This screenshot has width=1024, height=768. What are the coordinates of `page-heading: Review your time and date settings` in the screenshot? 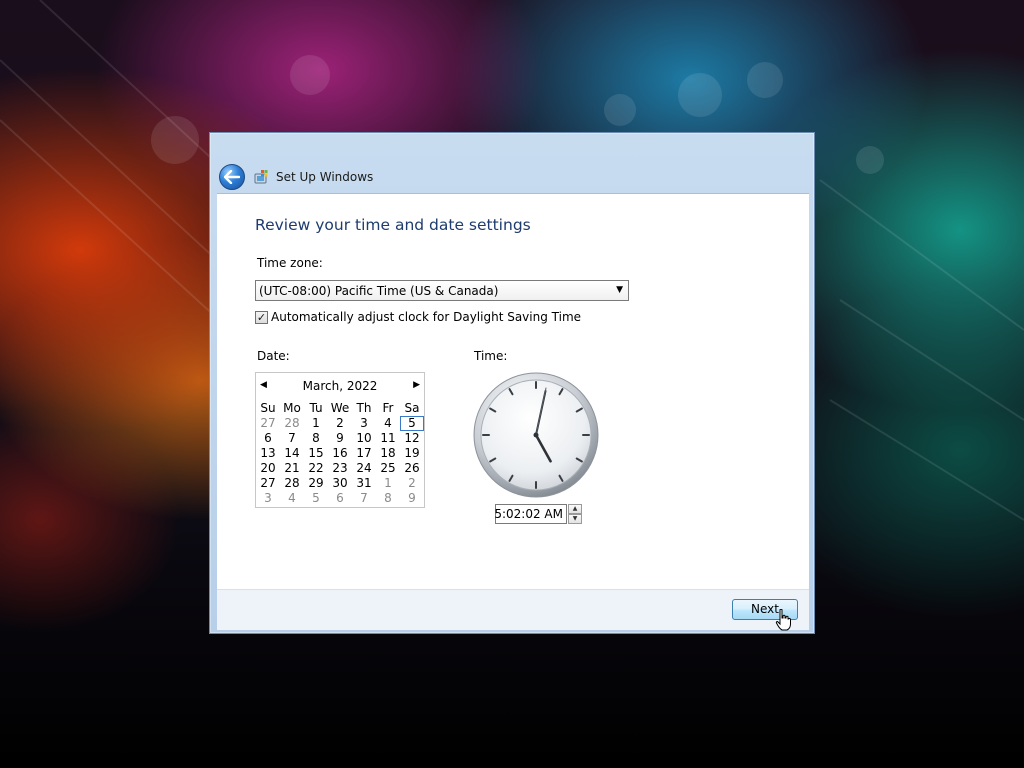 It's located at (393, 225).